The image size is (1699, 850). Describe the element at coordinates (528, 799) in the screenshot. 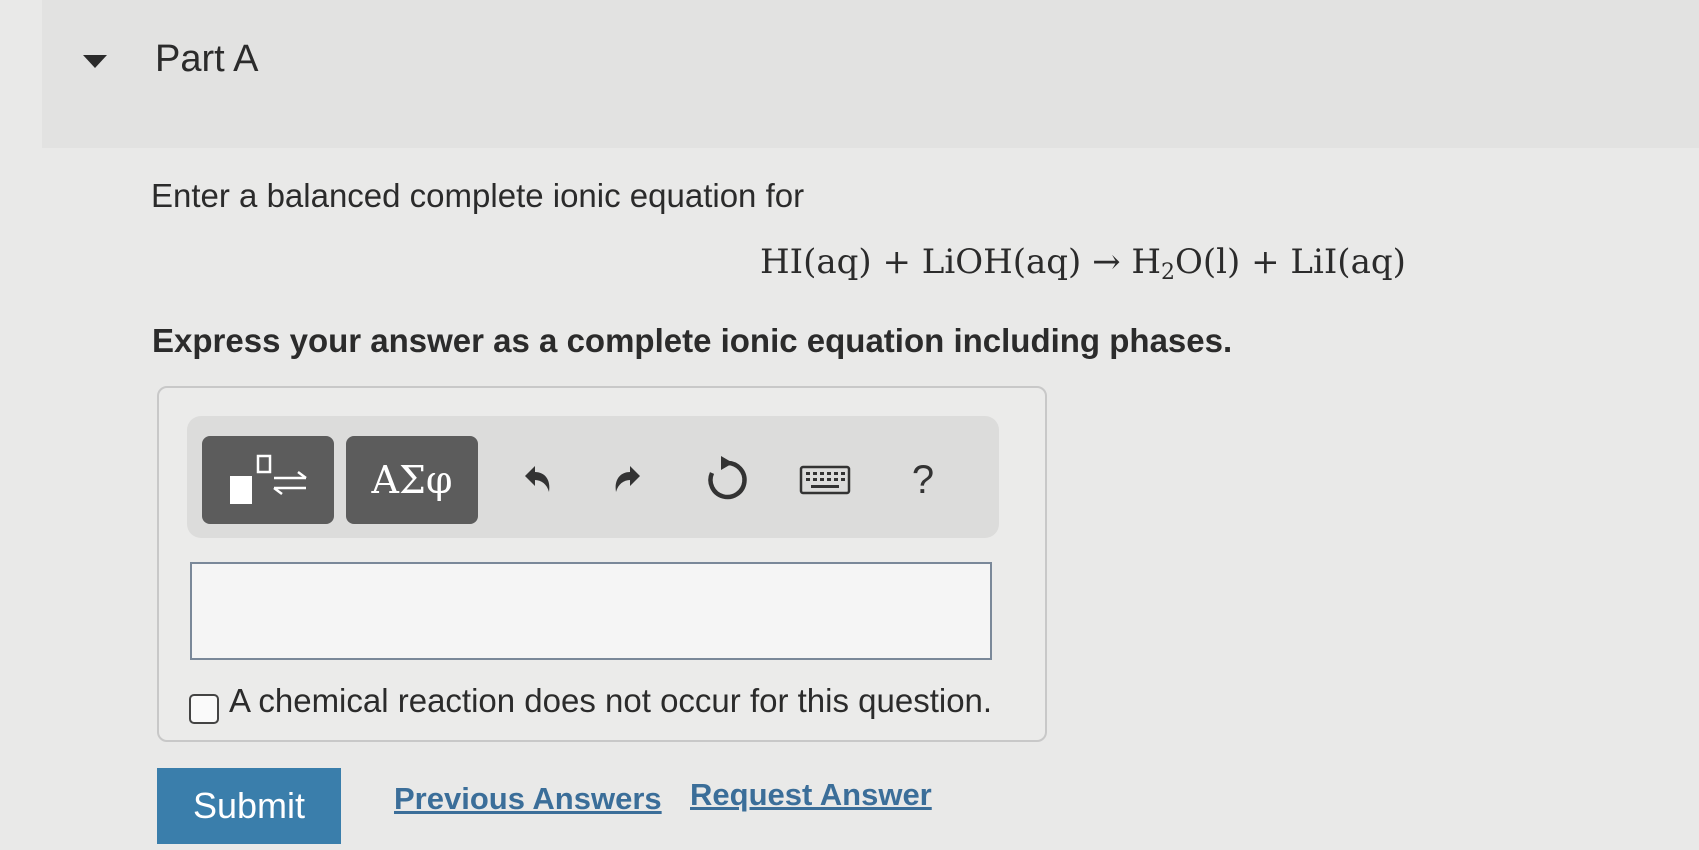

I see `previous-answers-link: Previous Answers` at that location.